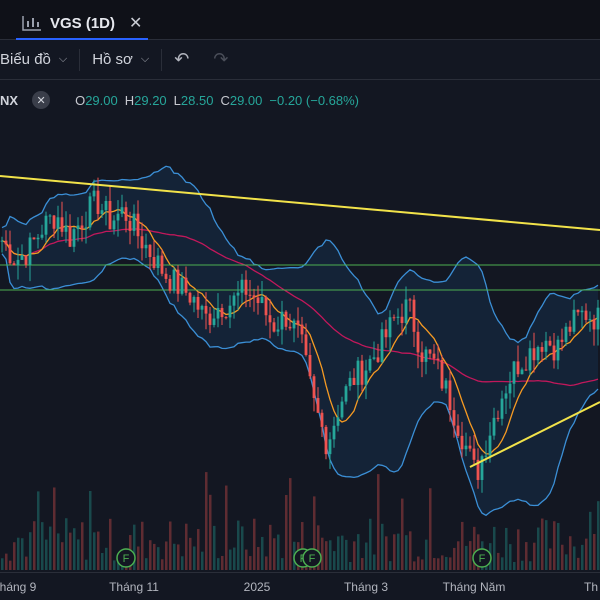  I want to click on profile-menu-label: Hồ sơ, so click(112, 59).